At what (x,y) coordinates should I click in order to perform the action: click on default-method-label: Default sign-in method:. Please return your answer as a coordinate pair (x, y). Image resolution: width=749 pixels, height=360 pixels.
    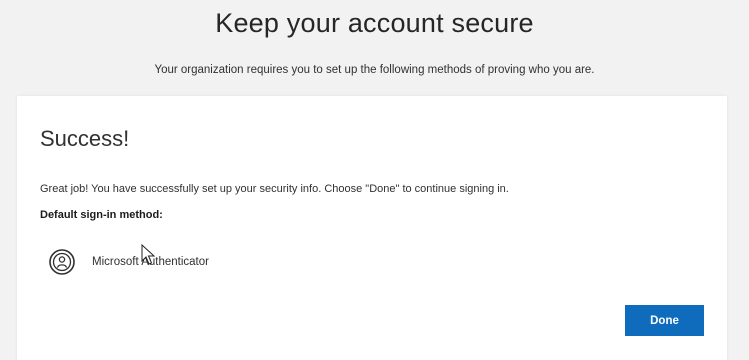
    Looking at the image, I should click on (101, 215).